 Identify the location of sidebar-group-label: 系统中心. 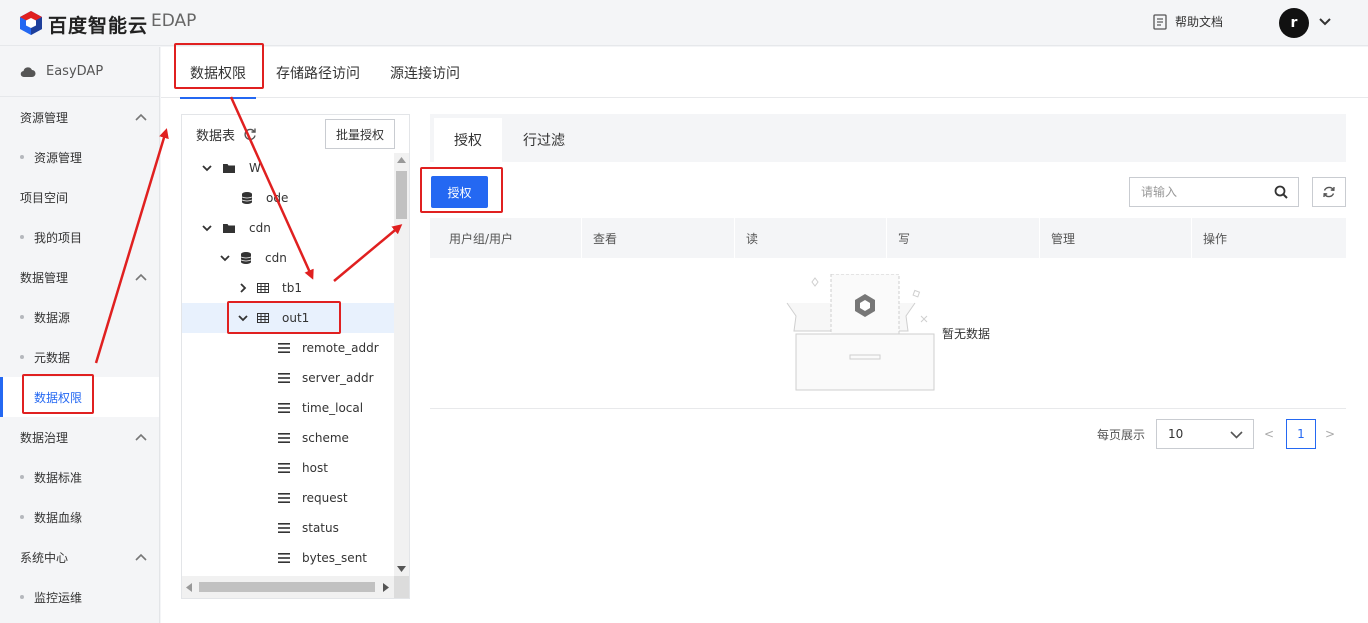
(44, 557).